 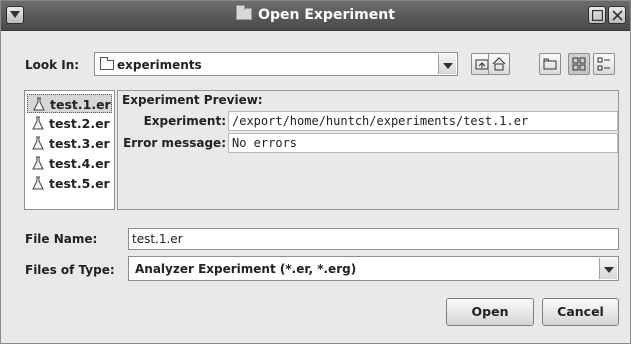 What do you see at coordinates (482, 64) in the screenshot?
I see `up-folder-icon` at bounding box center [482, 64].